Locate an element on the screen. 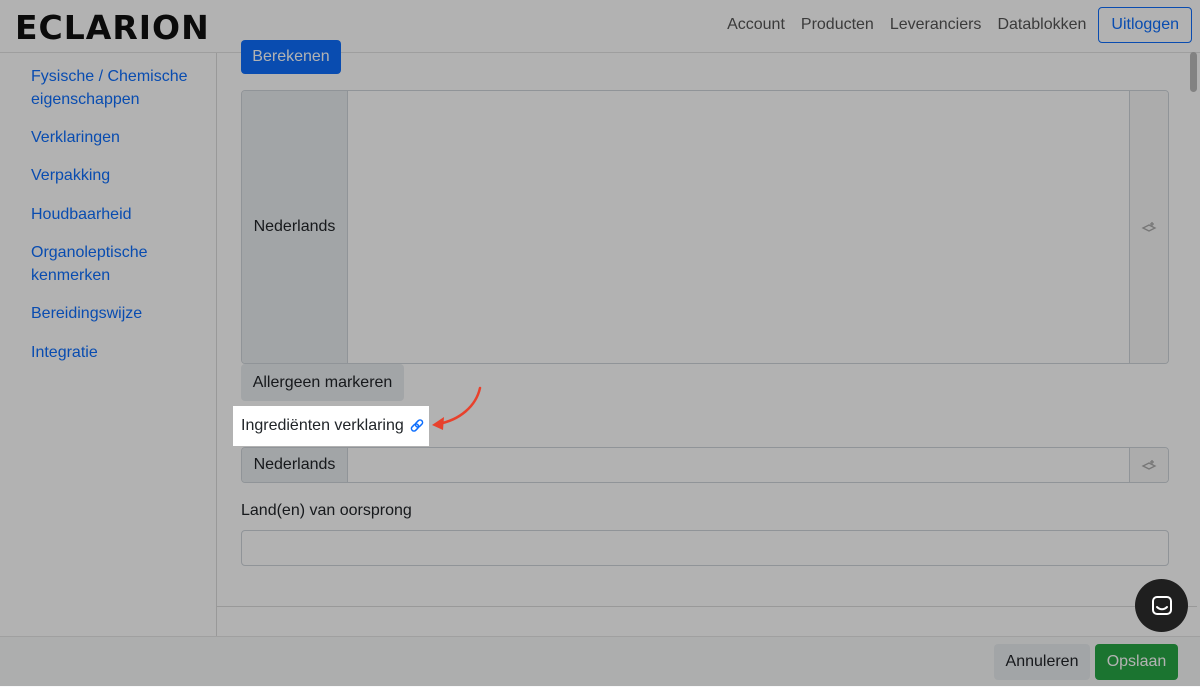 The height and width of the screenshot is (687, 1200). ingredient-label: Ingrediënten verklaring is located at coordinates (322, 425).